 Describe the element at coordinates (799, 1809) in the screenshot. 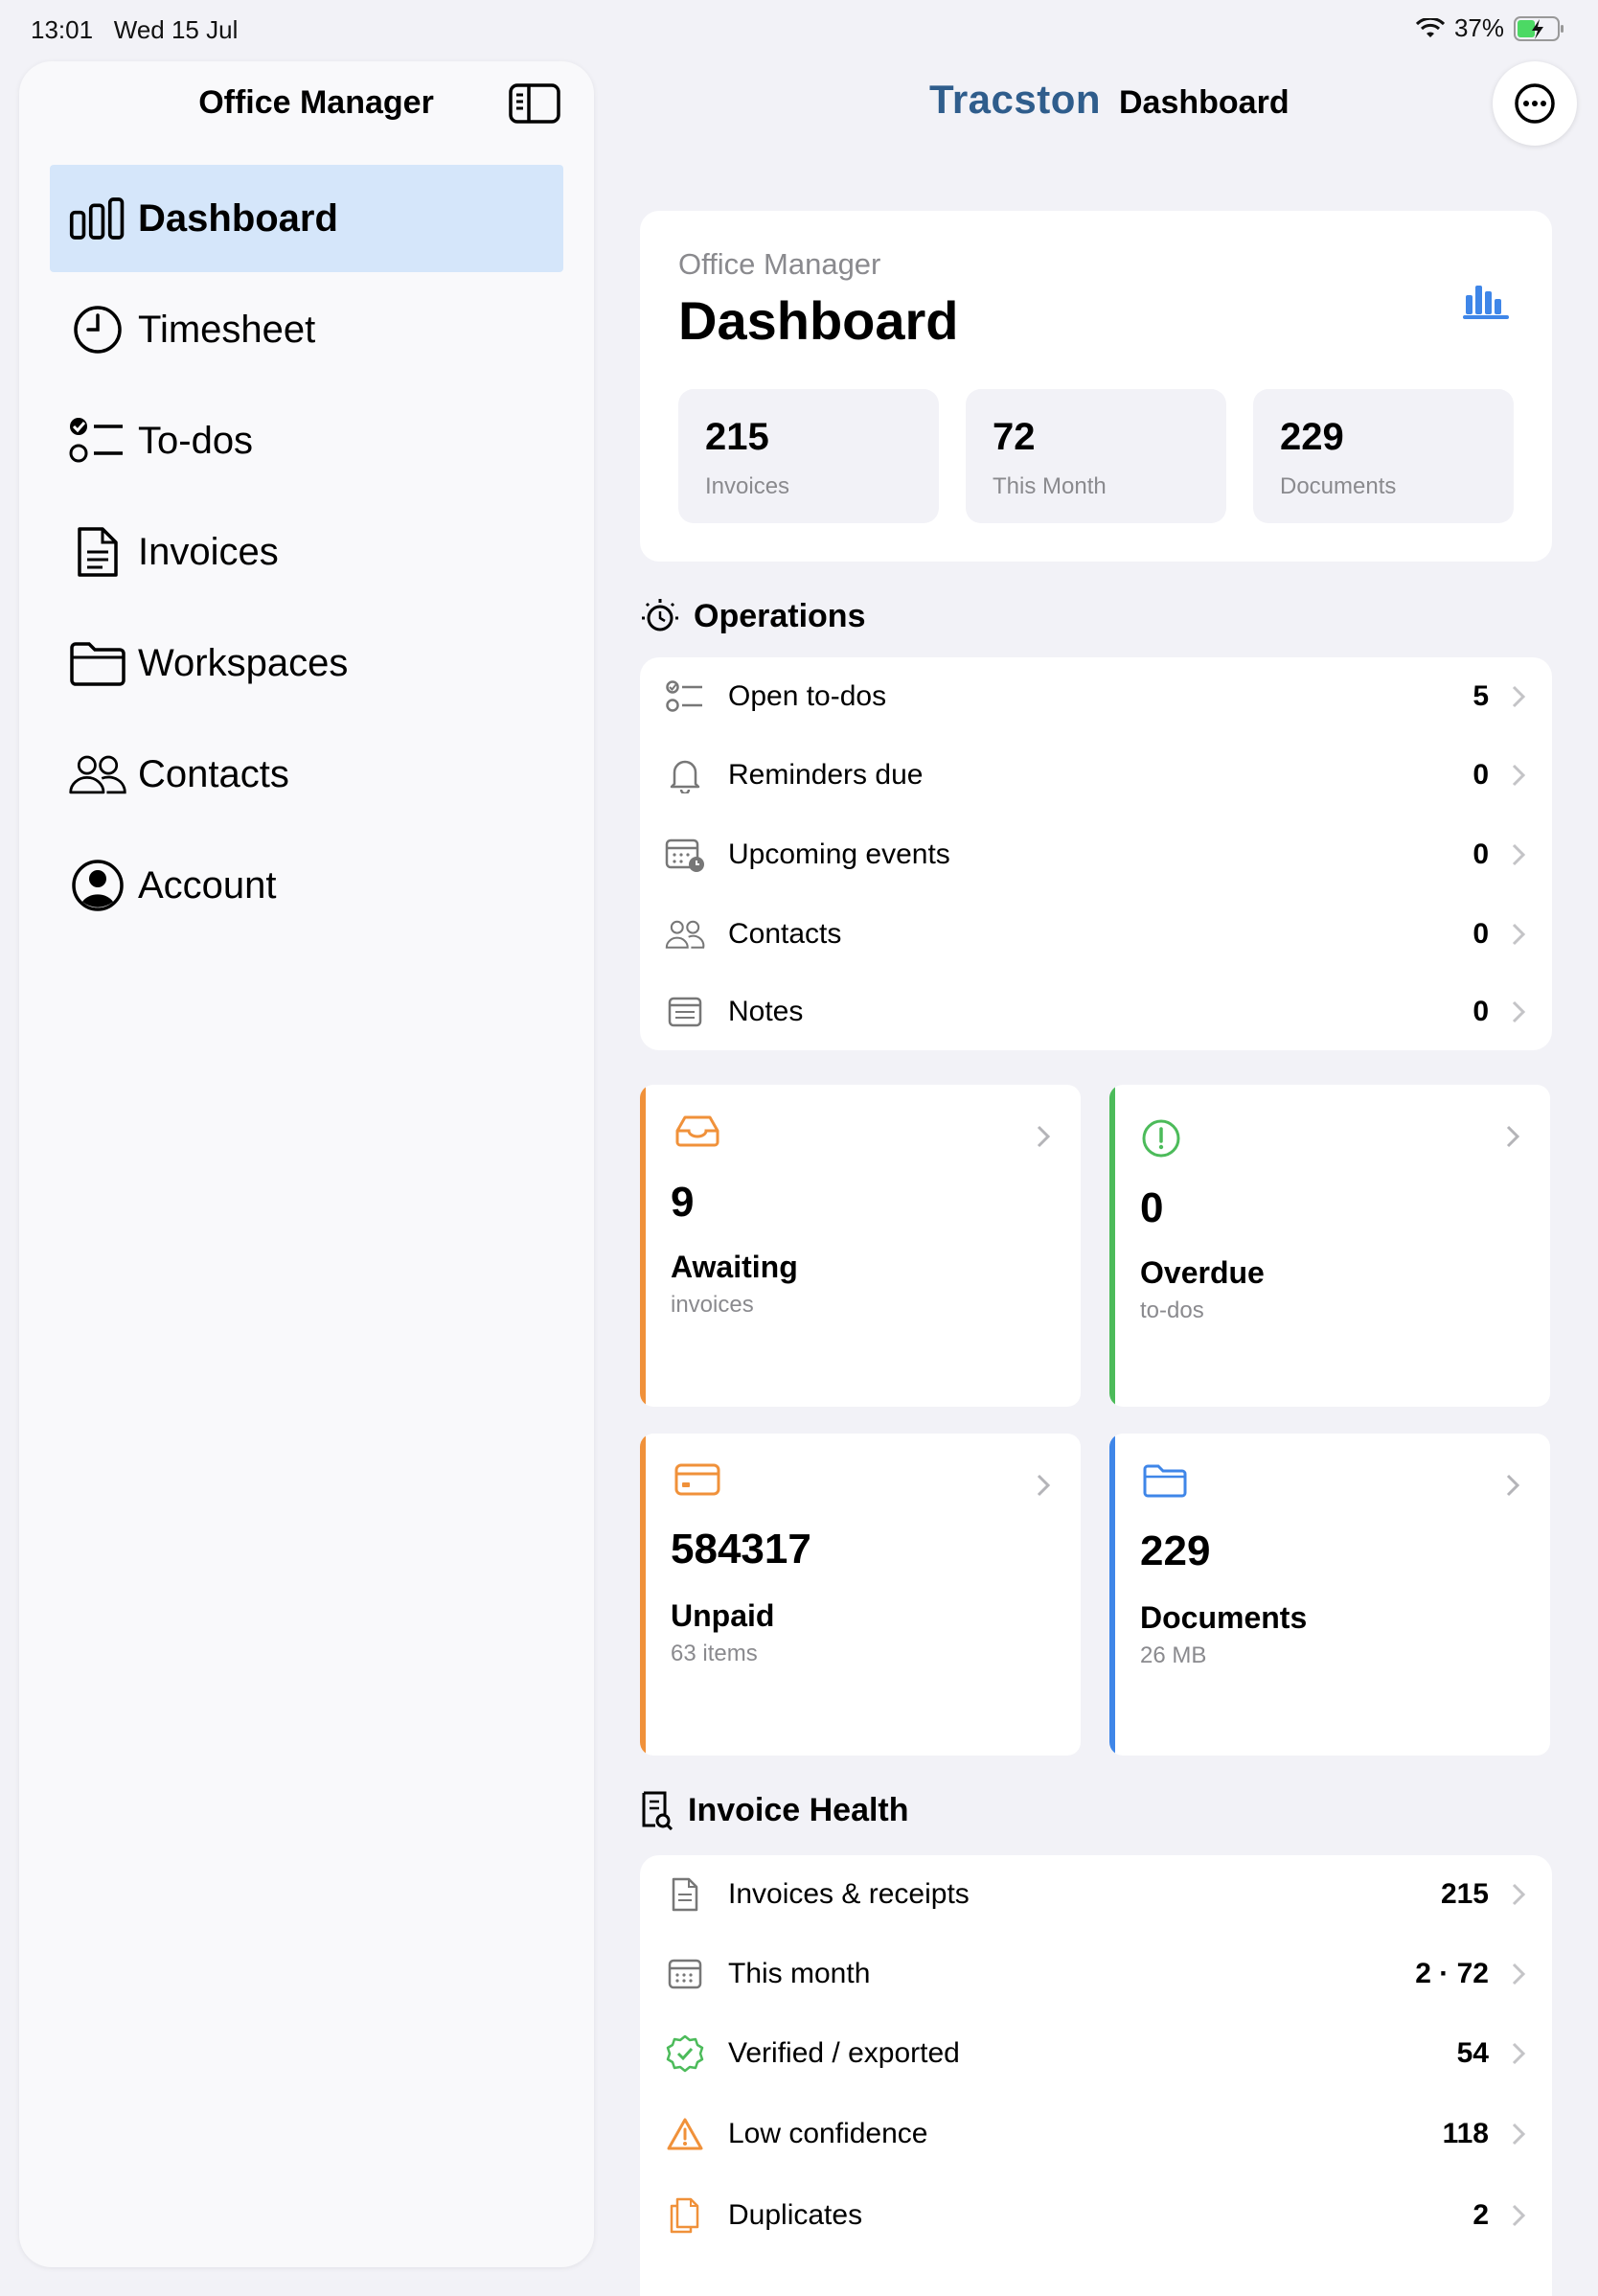

I see `section-title: Invoice Health` at that location.